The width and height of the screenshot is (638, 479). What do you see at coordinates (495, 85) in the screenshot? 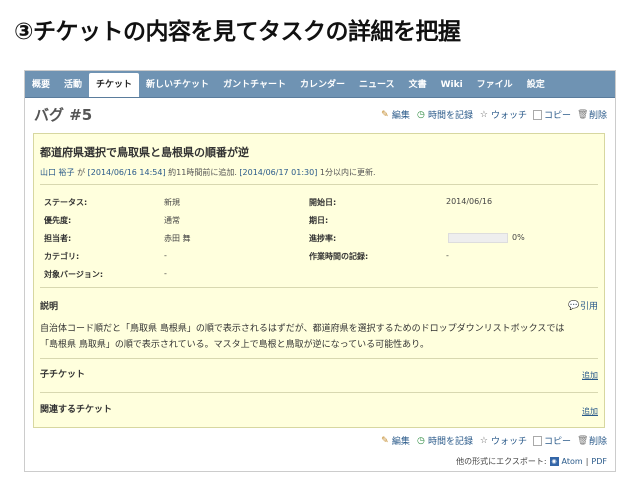
I see `tab-files: ファイル` at bounding box center [495, 85].